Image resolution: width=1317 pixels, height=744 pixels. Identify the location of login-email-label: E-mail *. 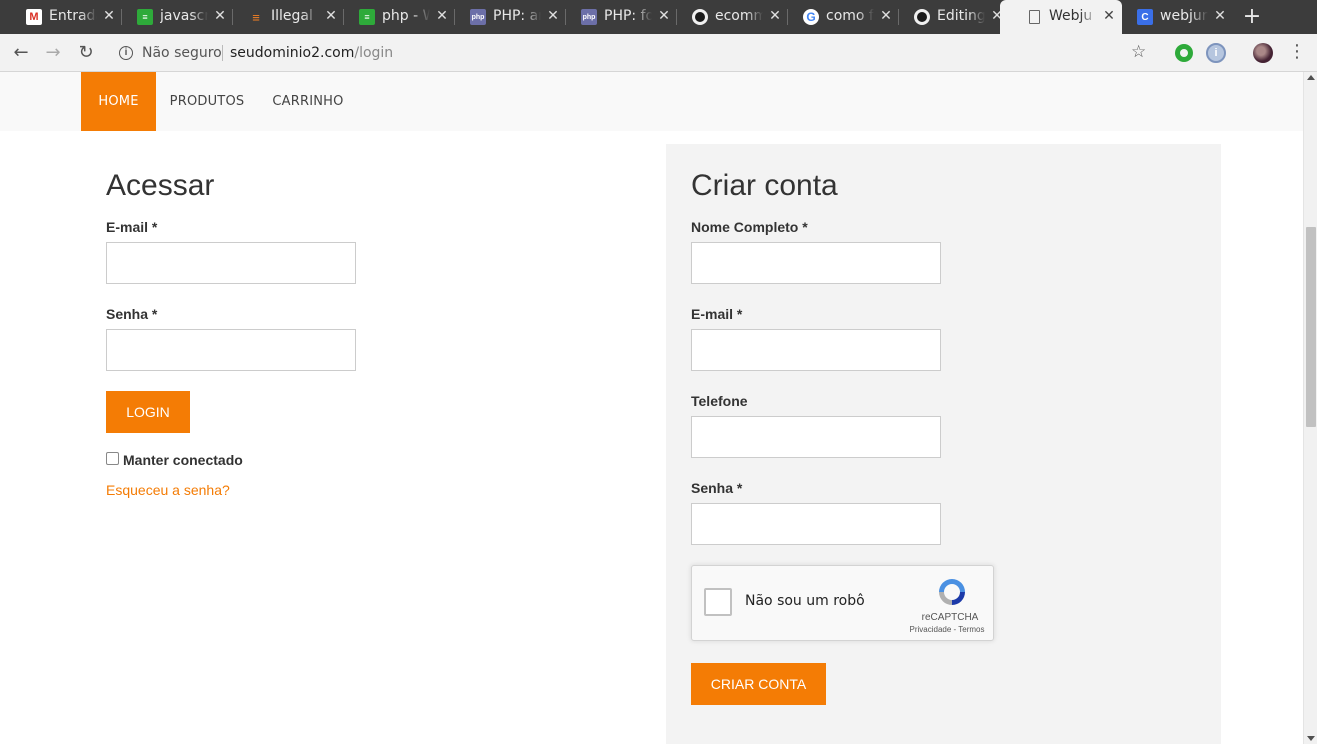
(132, 227).